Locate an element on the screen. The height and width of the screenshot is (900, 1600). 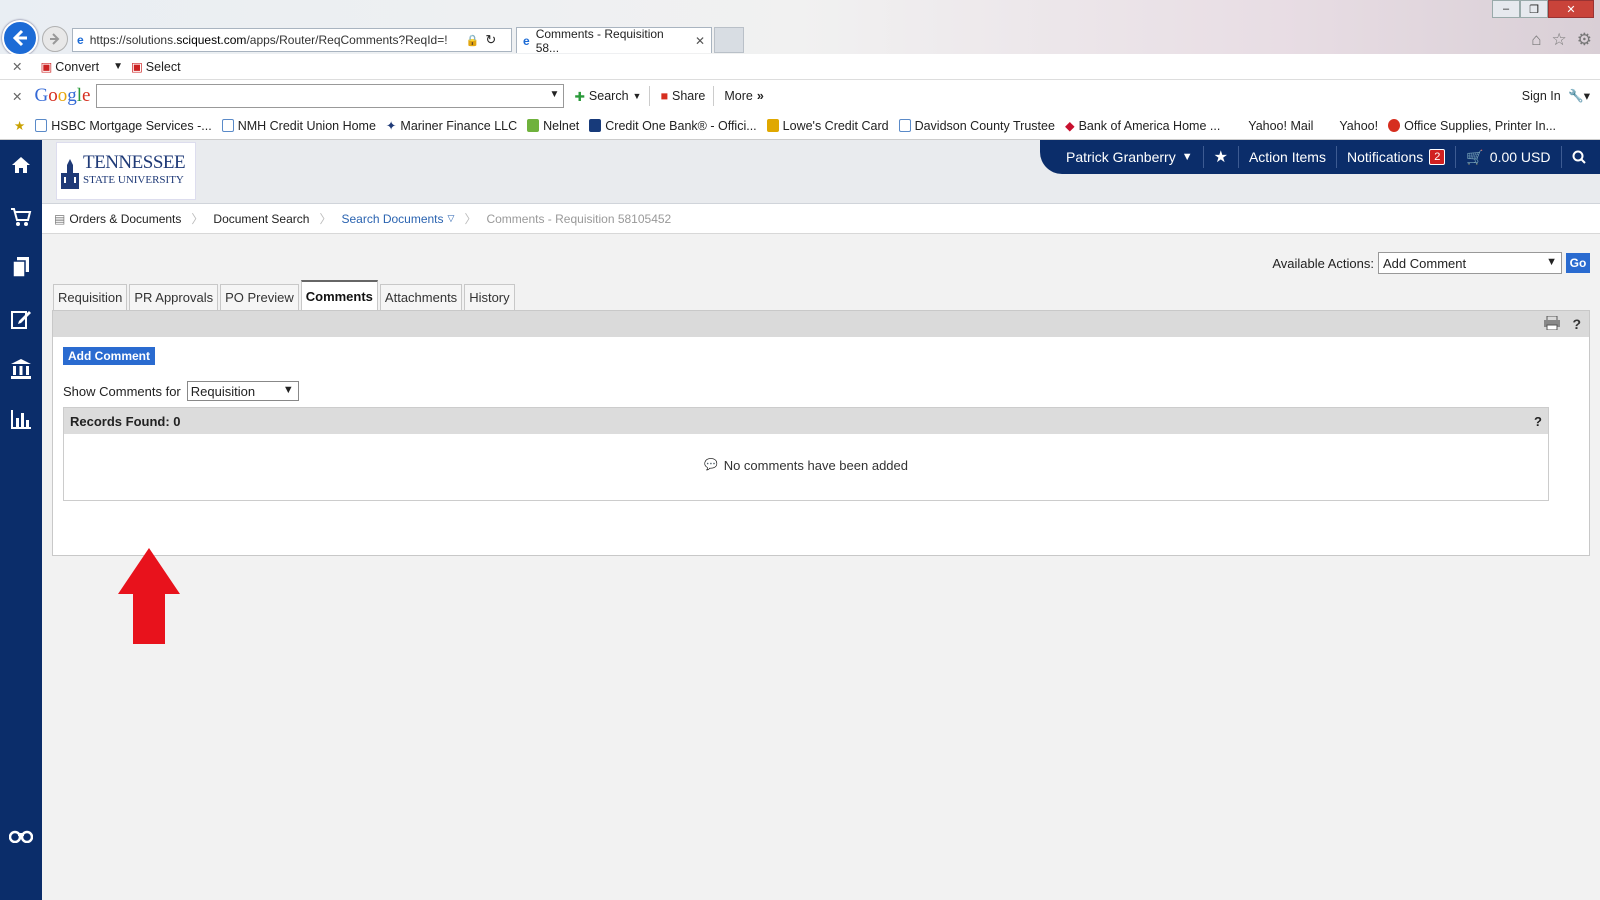
shopping-cart-icon is located at coordinates (21, 217).